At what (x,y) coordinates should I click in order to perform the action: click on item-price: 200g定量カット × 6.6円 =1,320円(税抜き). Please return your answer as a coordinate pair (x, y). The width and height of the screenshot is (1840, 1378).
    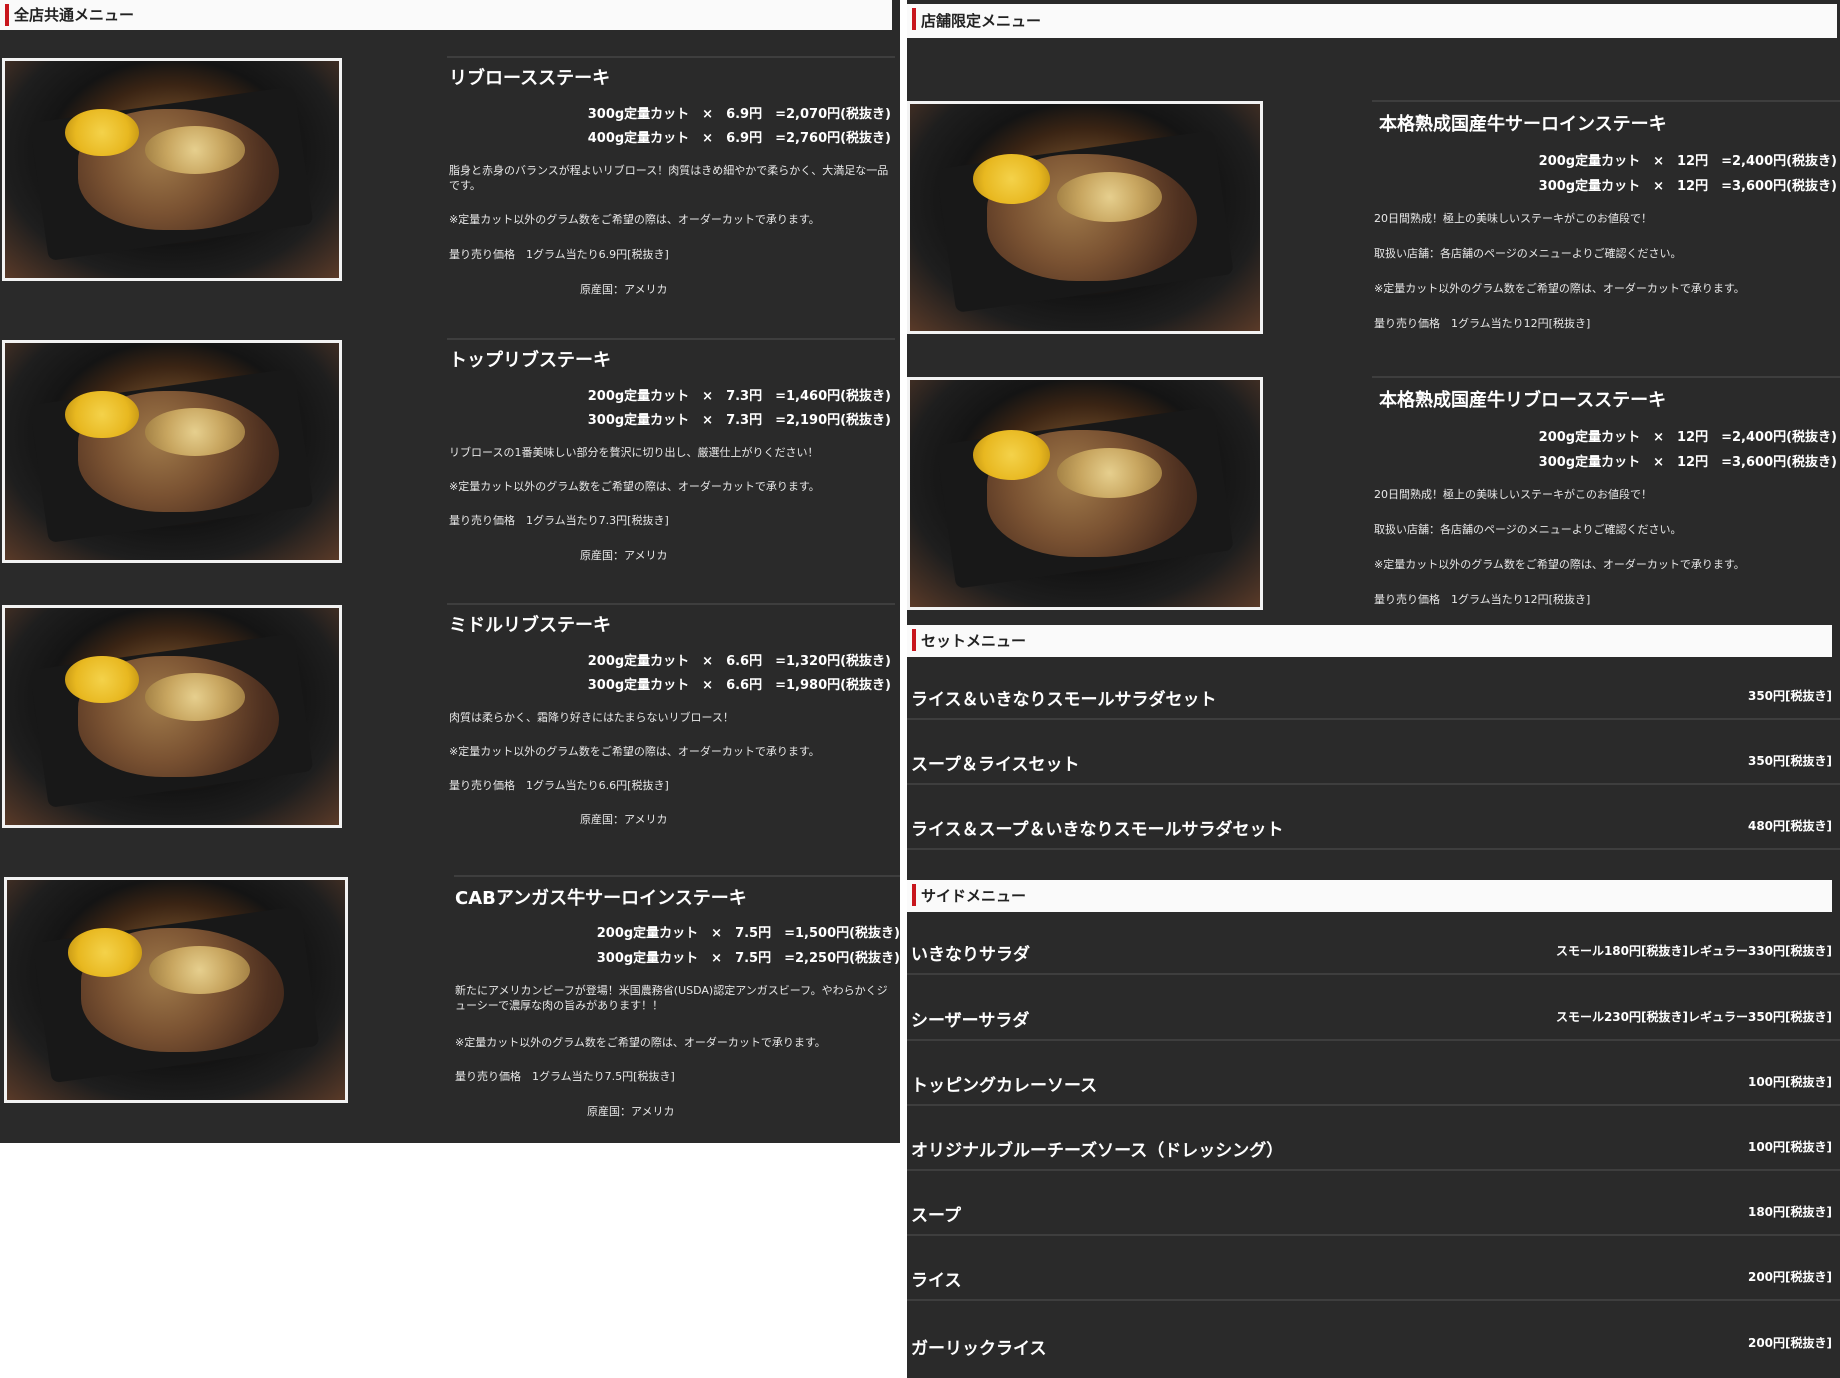
    Looking at the image, I should click on (739, 661).